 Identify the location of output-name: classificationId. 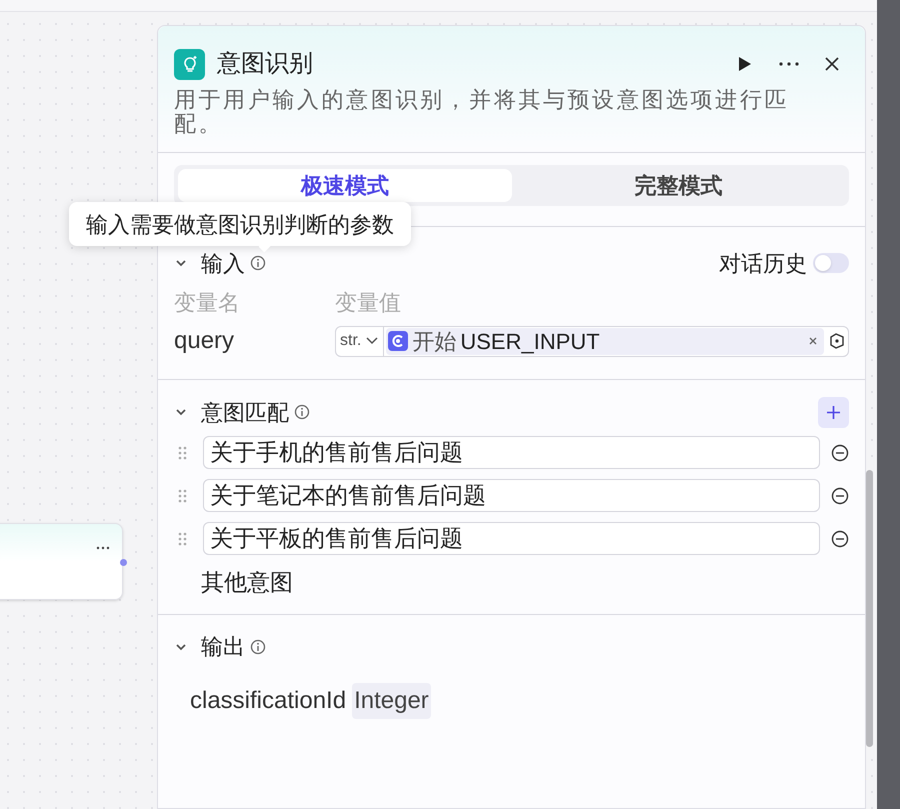
(268, 701).